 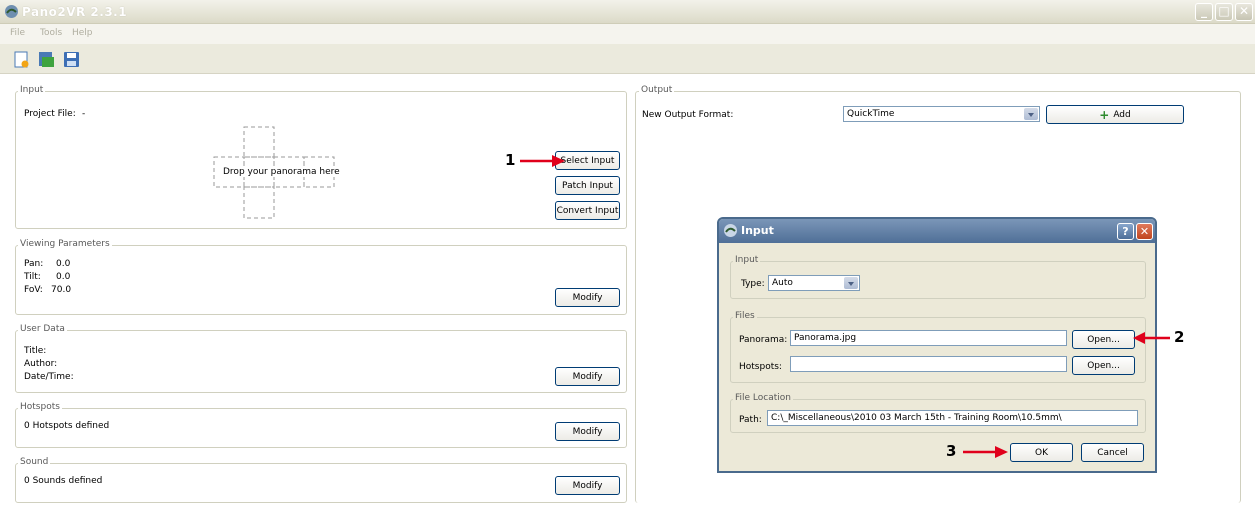 I want to click on output-group-title: Output, so click(x=657, y=90).